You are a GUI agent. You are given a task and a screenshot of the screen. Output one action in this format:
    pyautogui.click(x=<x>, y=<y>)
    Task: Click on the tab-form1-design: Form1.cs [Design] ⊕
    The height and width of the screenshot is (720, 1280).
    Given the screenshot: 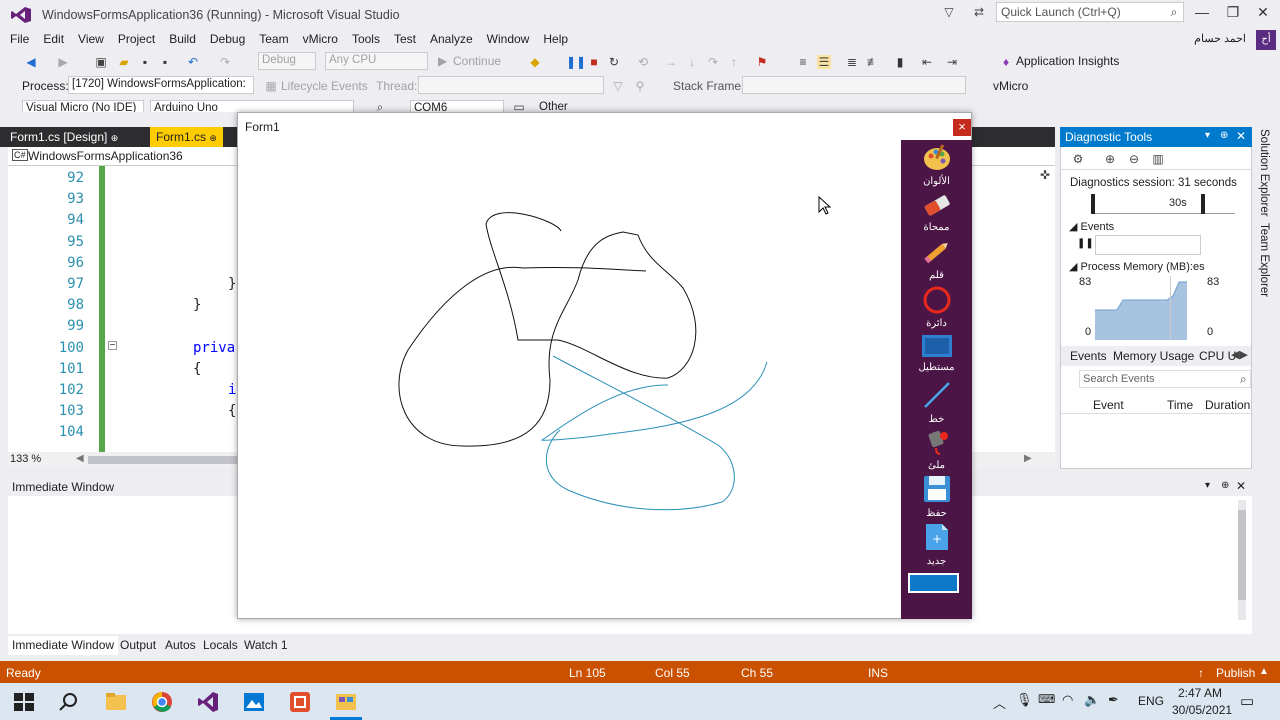 What is the action you would take?
    pyautogui.click(x=64, y=137)
    